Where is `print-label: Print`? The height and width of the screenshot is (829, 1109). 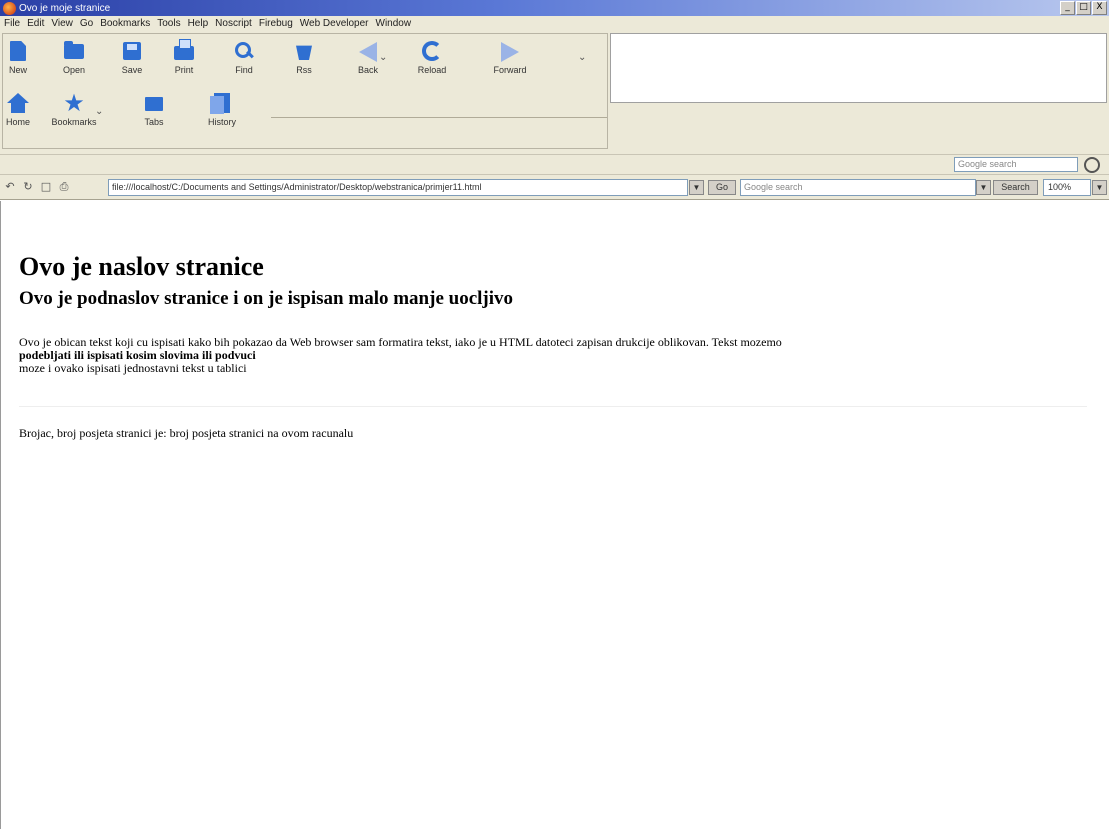 print-label: Print is located at coordinates (184, 70).